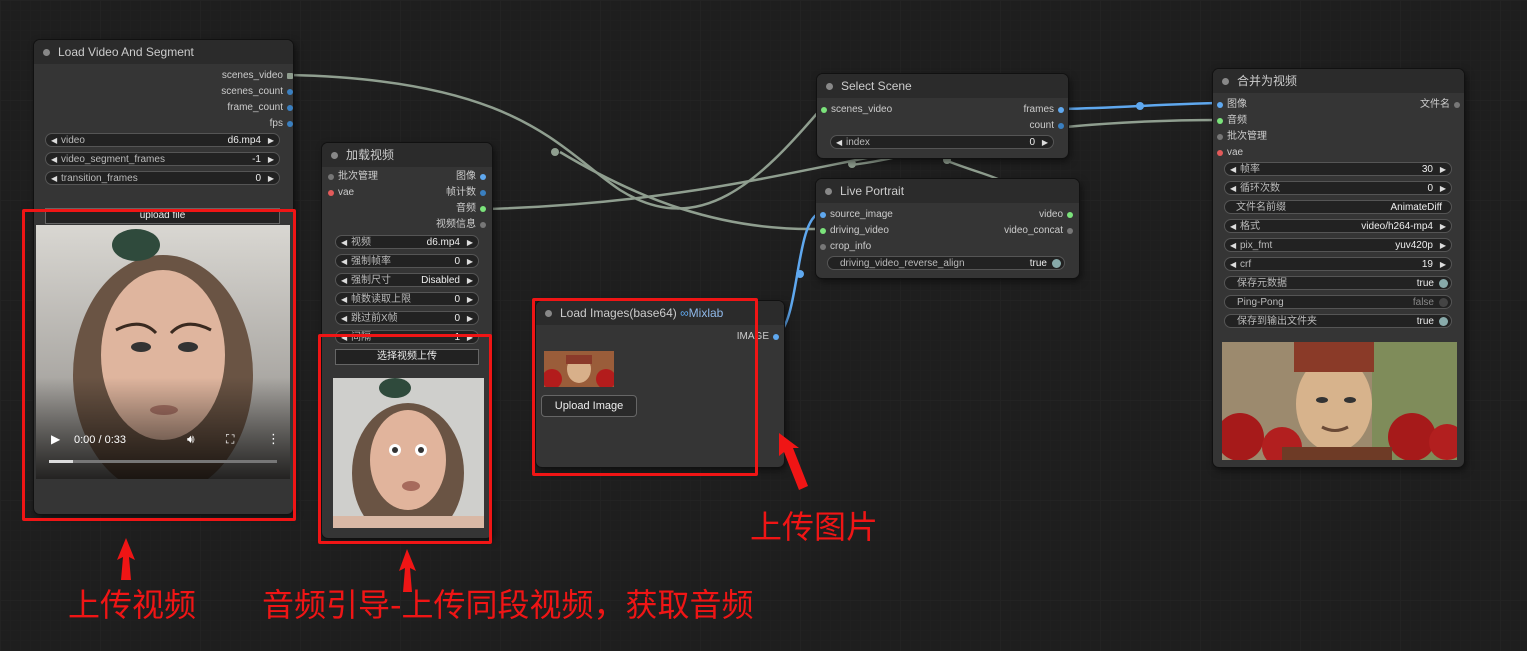 This screenshot has width=1527, height=651. What do you see at coordinates (793, 461) in the screenshot?
I see `arrow-up-left-icon` at bounding box center [793, 461].